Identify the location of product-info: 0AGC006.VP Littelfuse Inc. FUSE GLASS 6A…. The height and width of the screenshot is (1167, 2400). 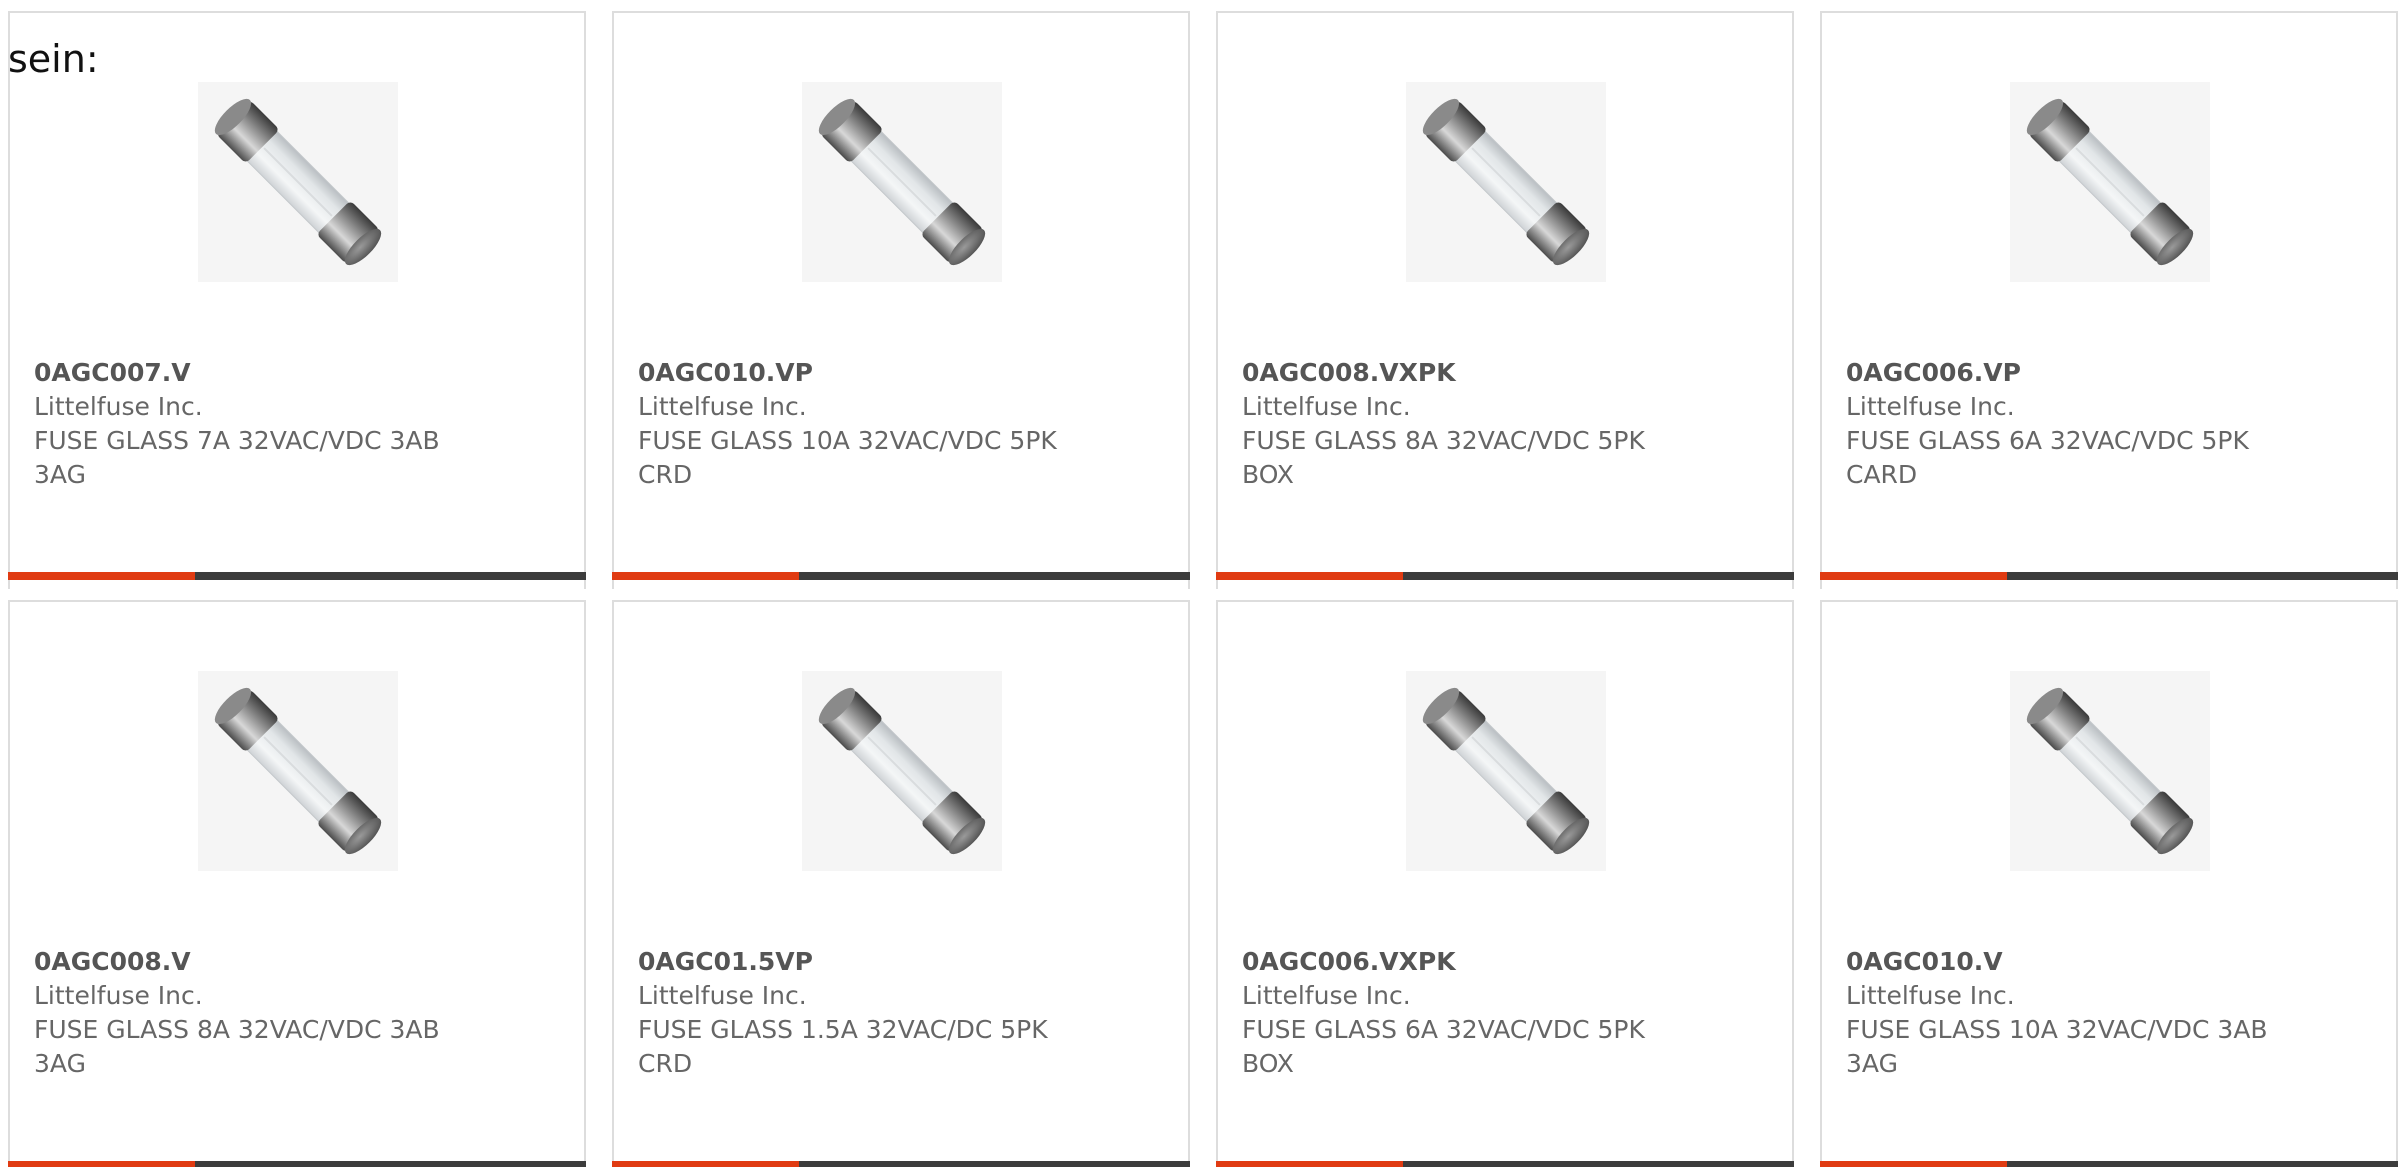
(2076, 424).